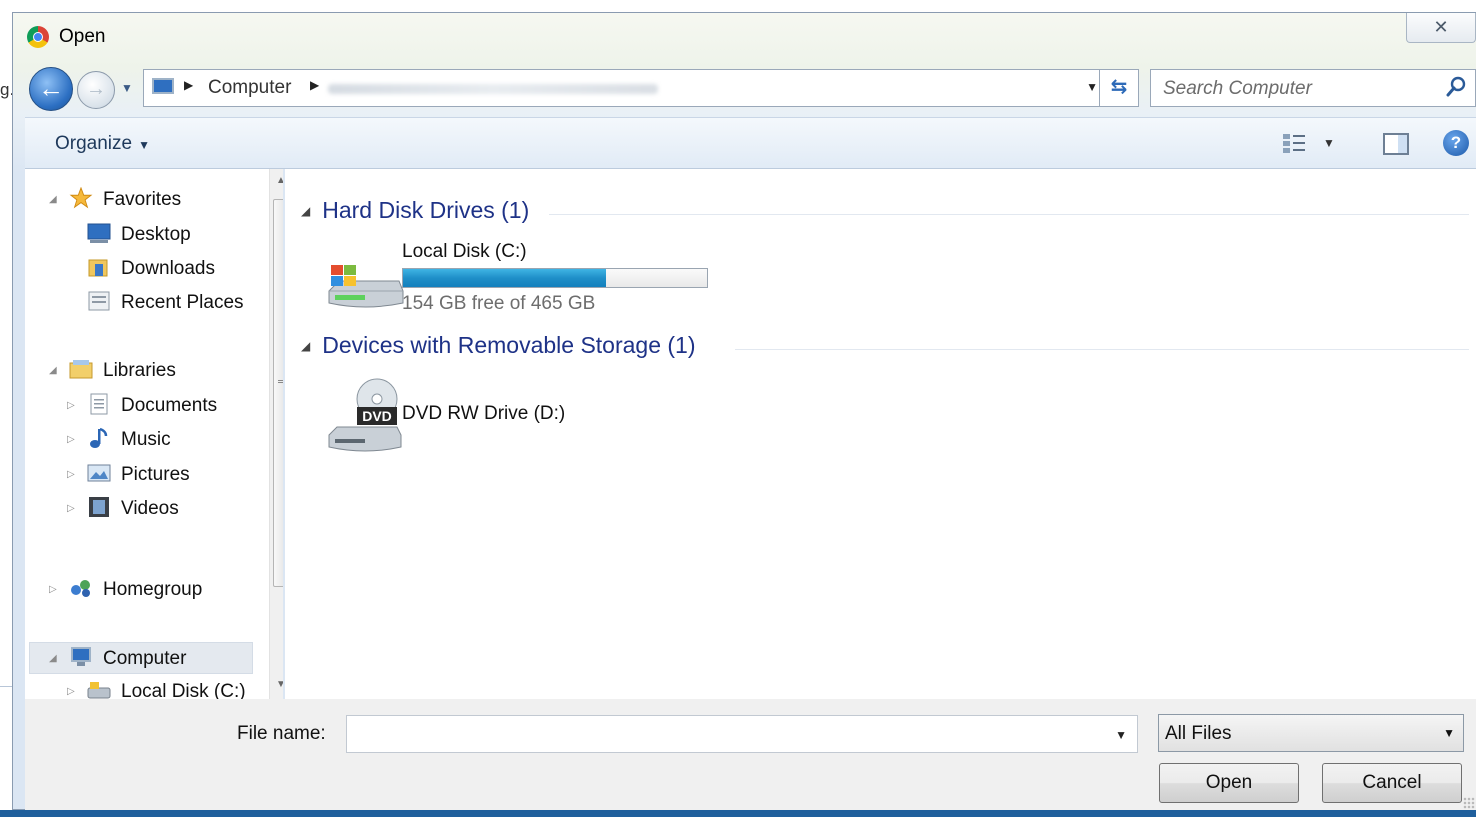 Image resolution: width=1476 pixels, height=817 pixels. What do you see at coordinates (1198, 733) in the screenshot?
I see `file-type-value: All Files` at bounding box center [1198, 733].